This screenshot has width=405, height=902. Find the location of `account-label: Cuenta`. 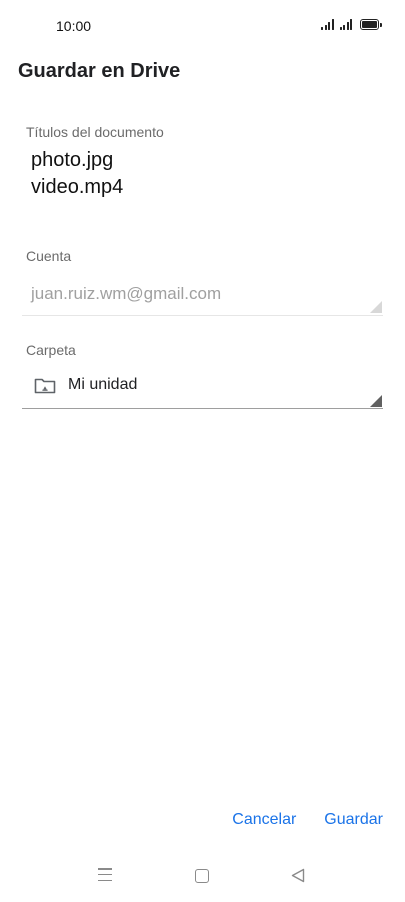

account-label: Cuenta is located at coordinates (49, 256).